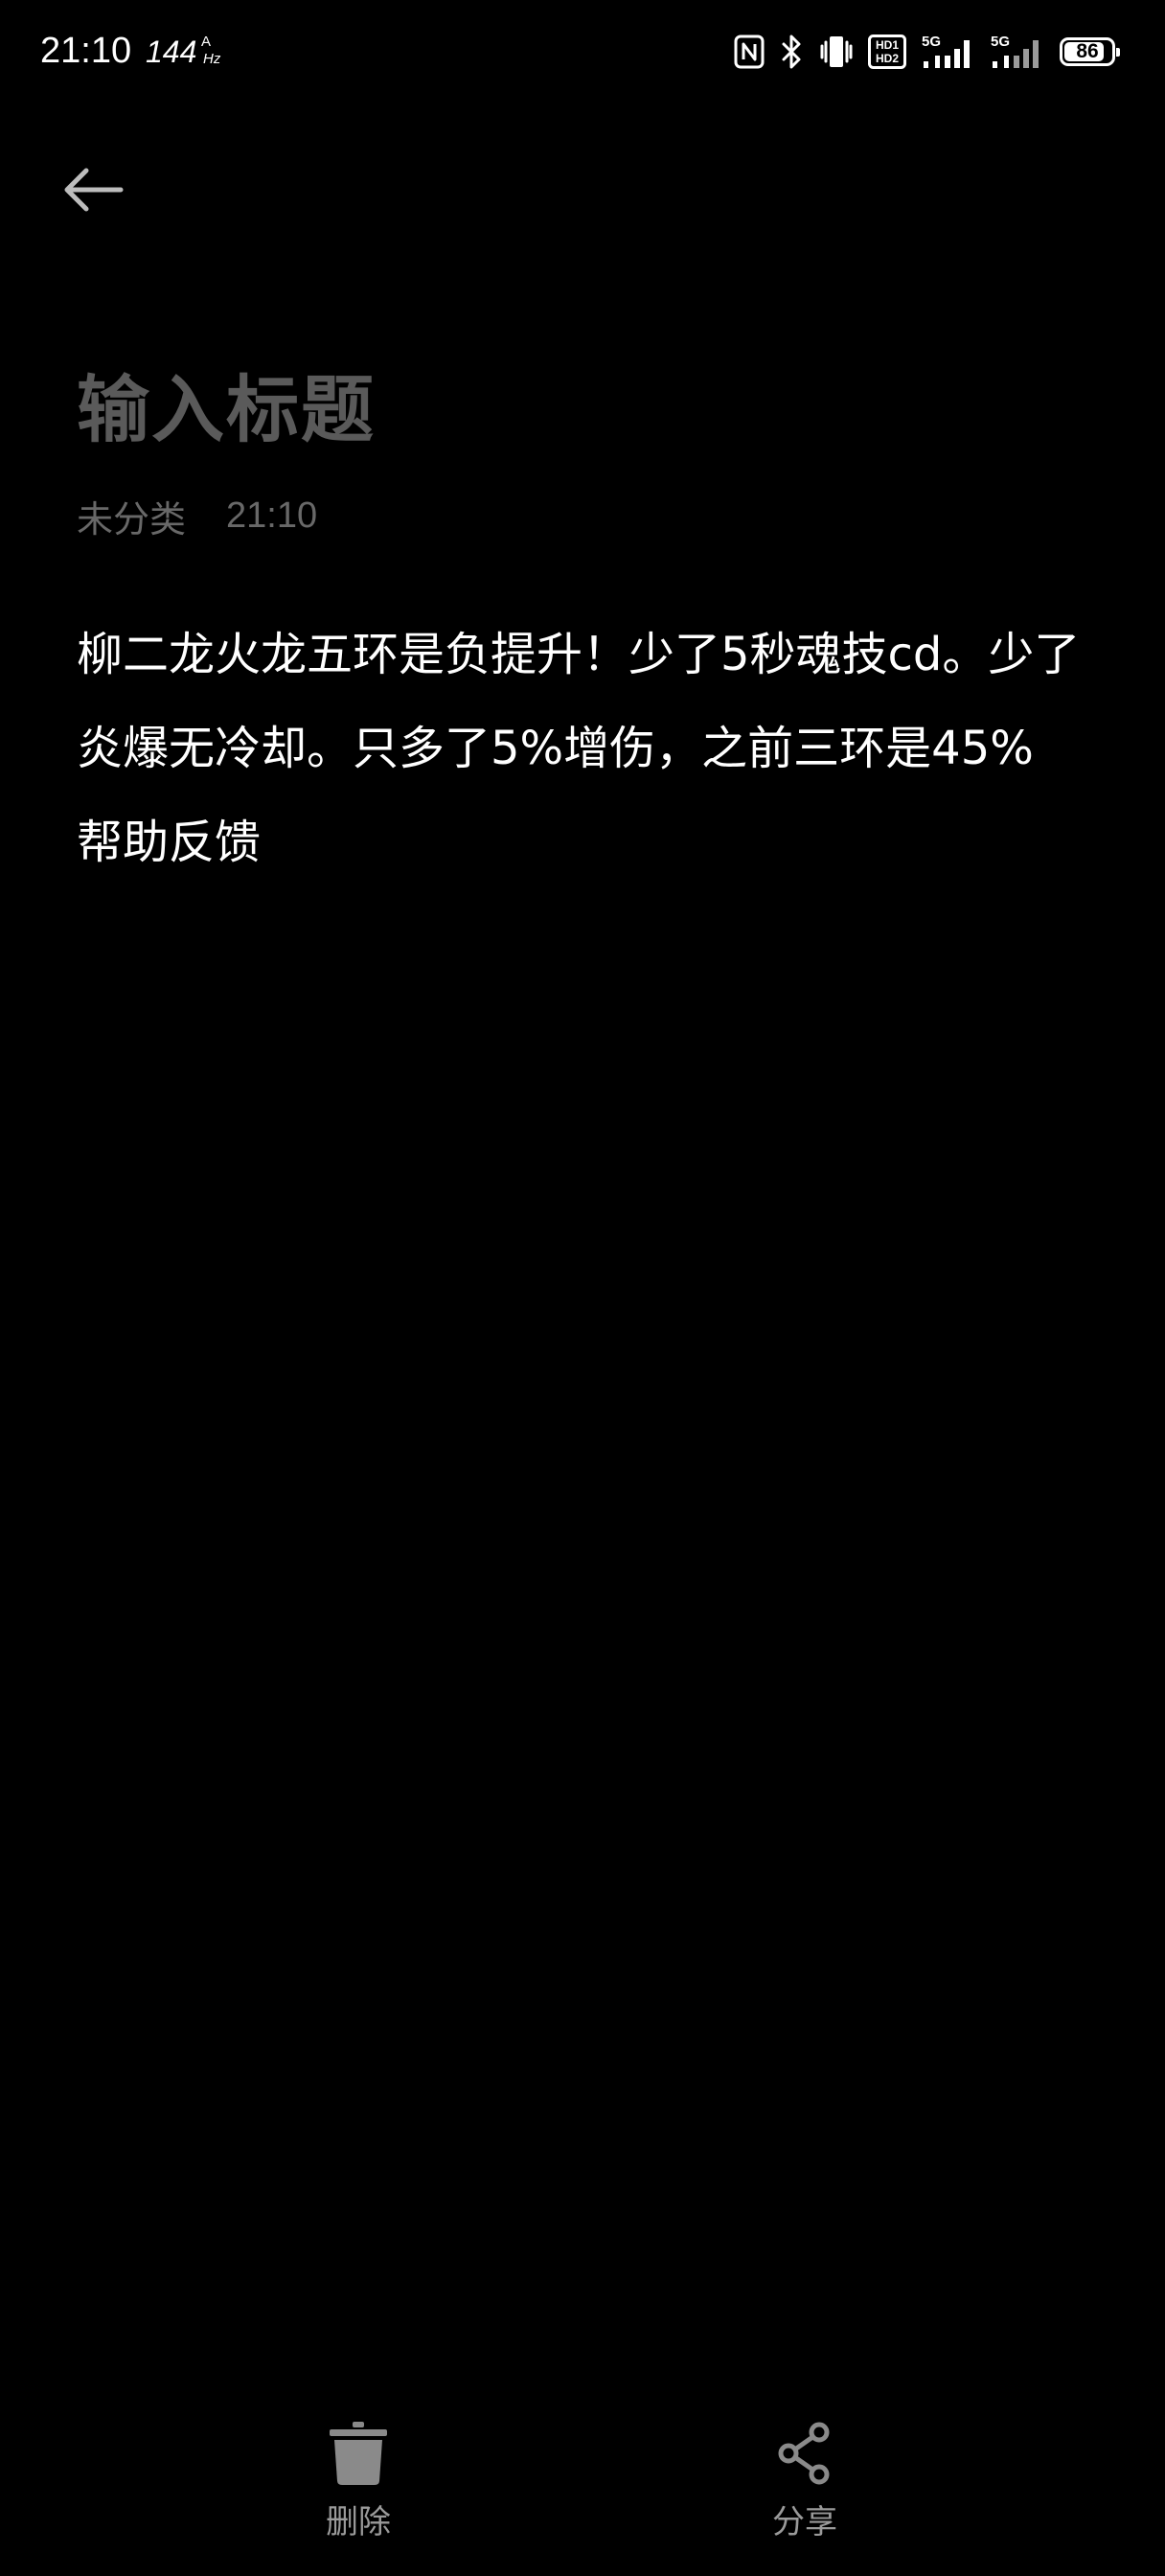 The image size is (1165, 2576). Describe the element at coordinates (887, 58) in the screenshot. I see `hd-label-2: HD2` at that location.